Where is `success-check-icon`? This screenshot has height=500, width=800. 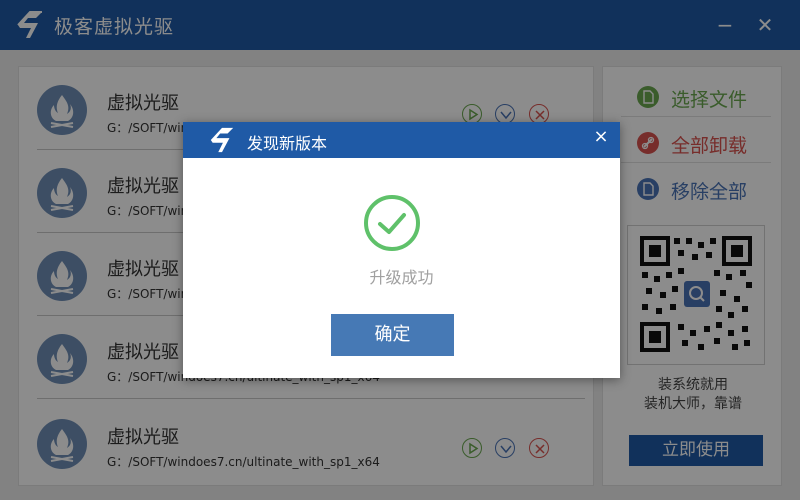 success-check-icon is located at coordinates (392, 223).